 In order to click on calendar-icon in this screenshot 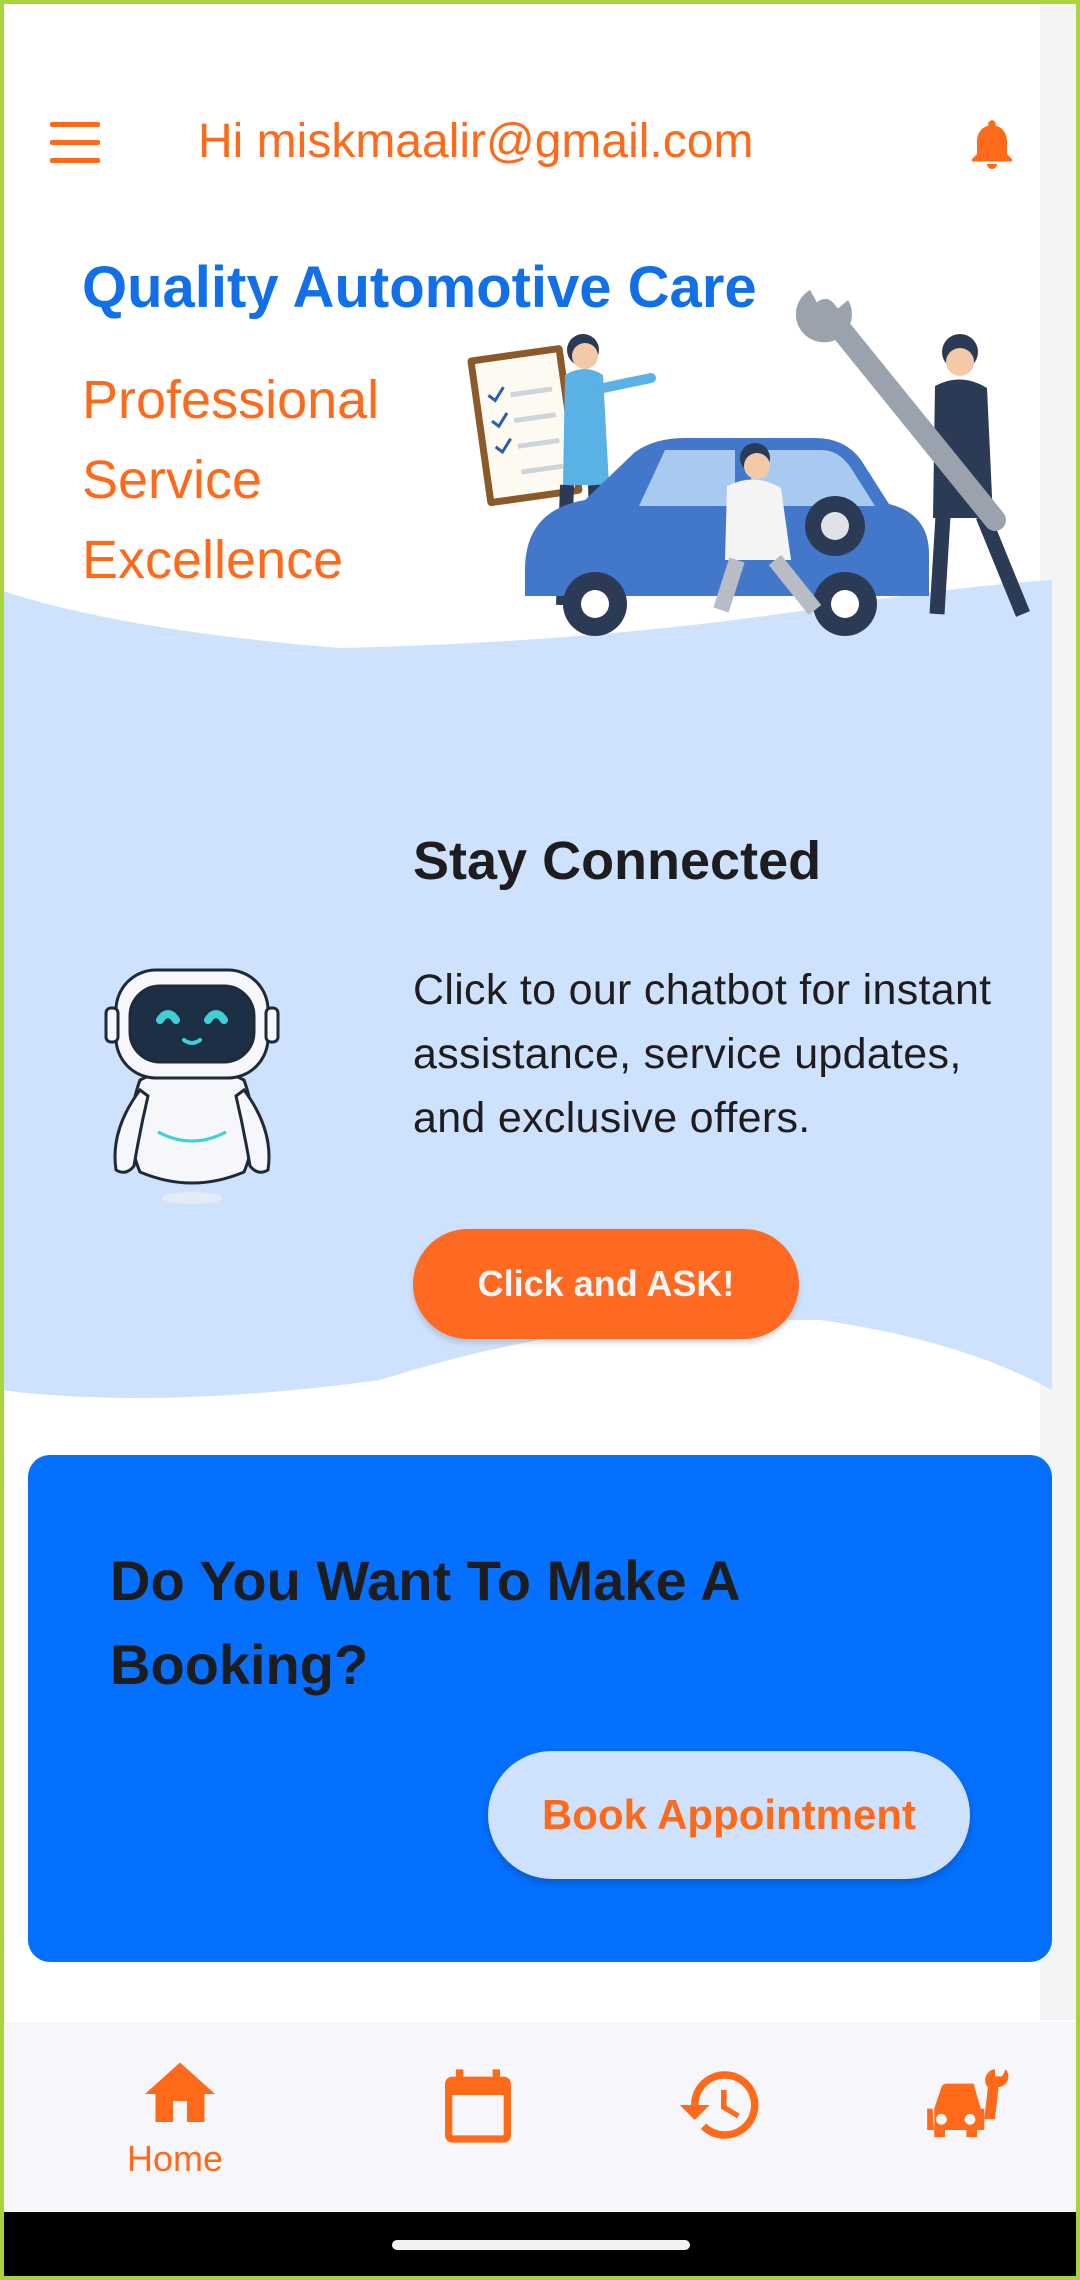, I will do `click(478, 2106)`.